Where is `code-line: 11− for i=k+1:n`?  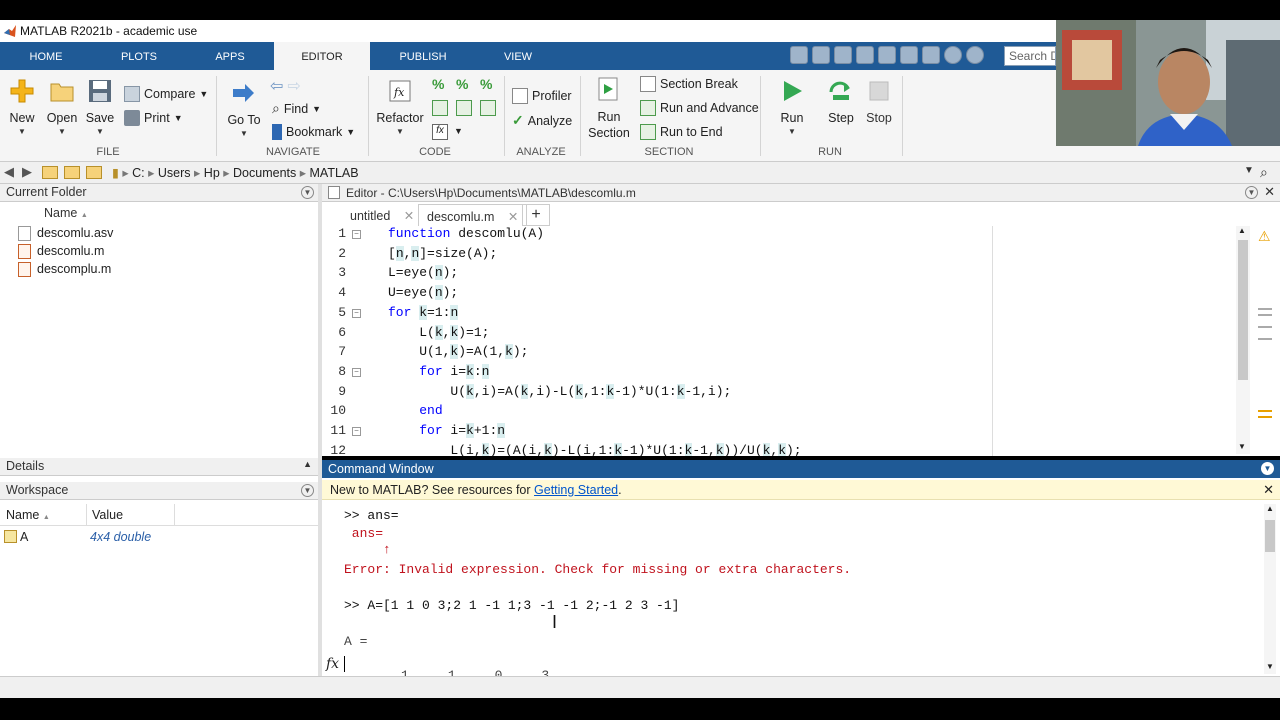 code-line: 11− for i=k+1:n is located at coordinates (782, 433).